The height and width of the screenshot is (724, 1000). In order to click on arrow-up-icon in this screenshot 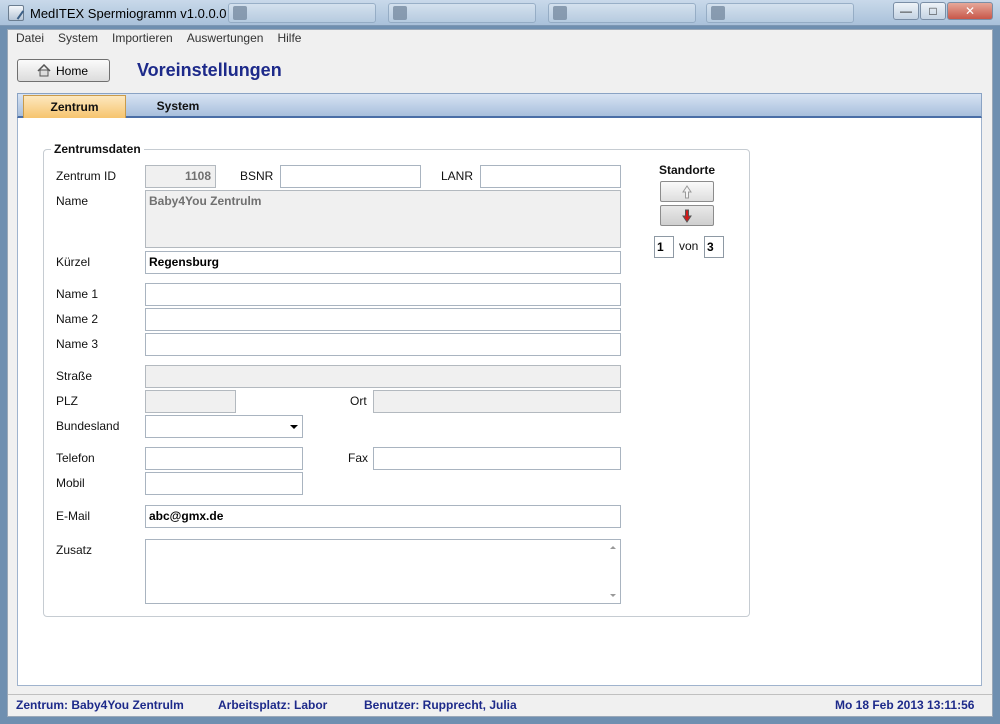, I will do `click(687, 192)`.